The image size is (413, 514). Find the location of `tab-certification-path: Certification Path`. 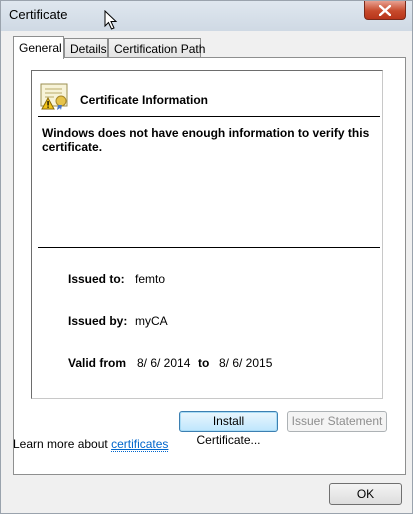

tab-certification-path: Certification Path is located at coordinates (156, 48).